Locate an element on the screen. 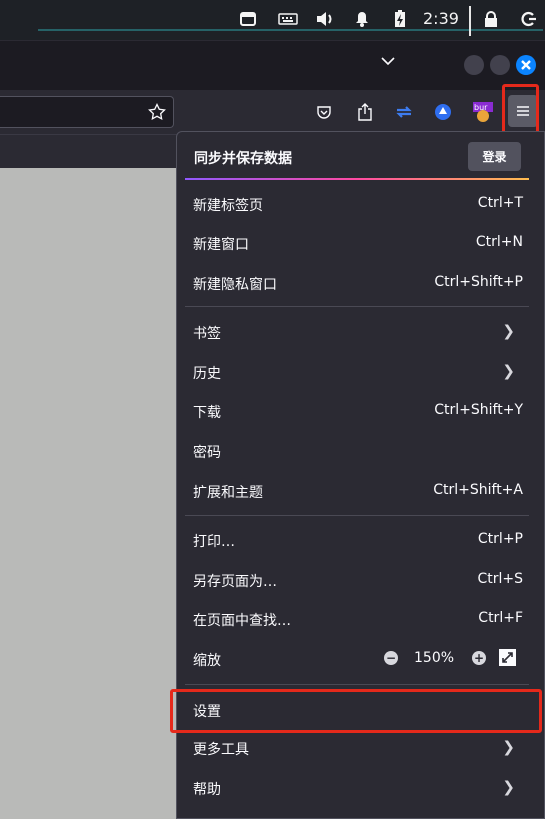  login-button: 登录 is located at coordinates (494, 156).